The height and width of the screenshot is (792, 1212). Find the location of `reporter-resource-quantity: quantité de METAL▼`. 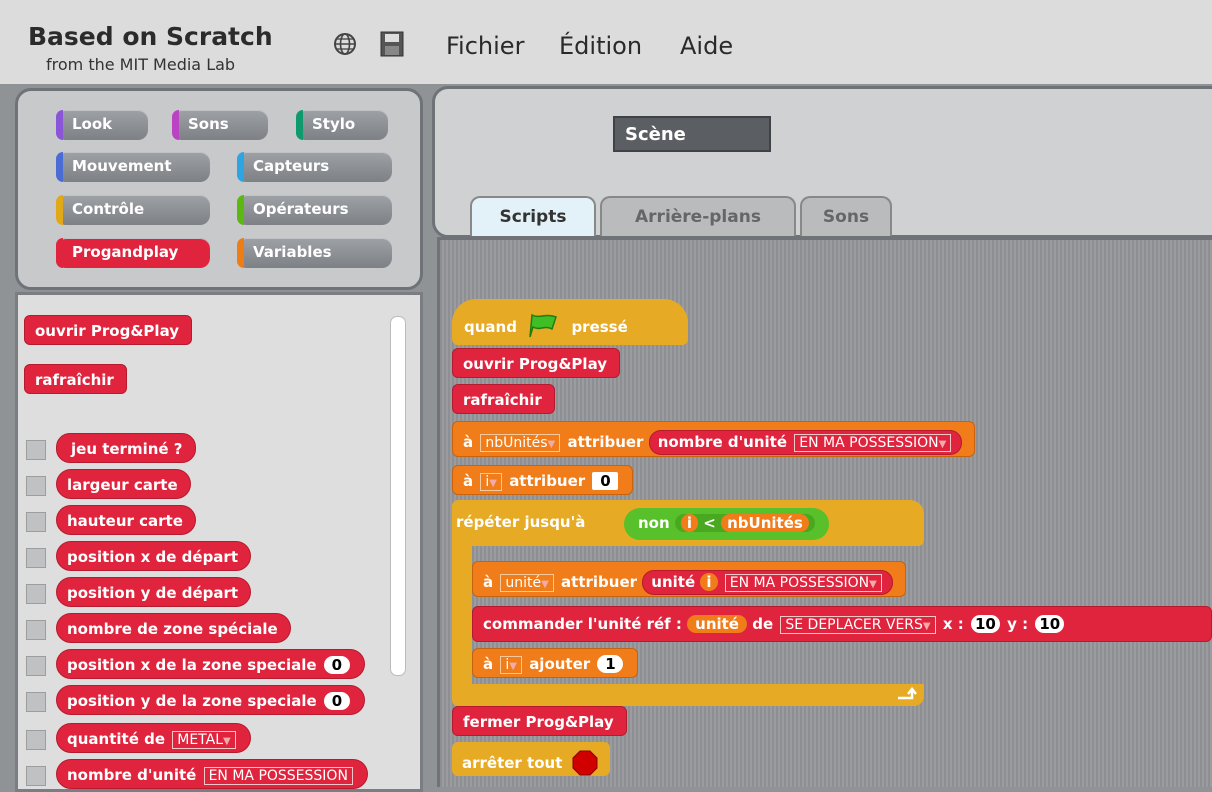

reporter-resource-quantity: quantité de METAL▼ is located at coordinates (153, 738).